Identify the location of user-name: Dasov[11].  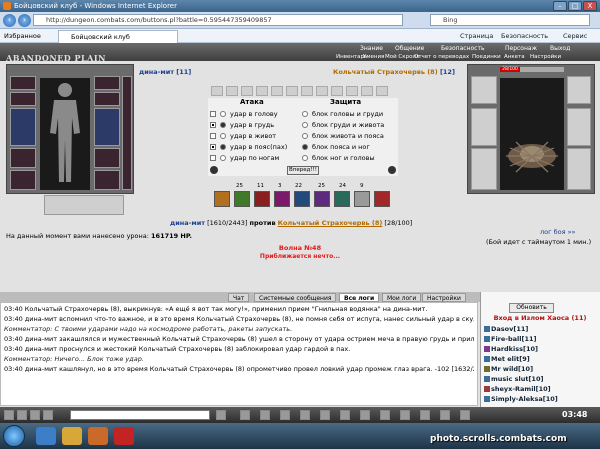
(509, 329).